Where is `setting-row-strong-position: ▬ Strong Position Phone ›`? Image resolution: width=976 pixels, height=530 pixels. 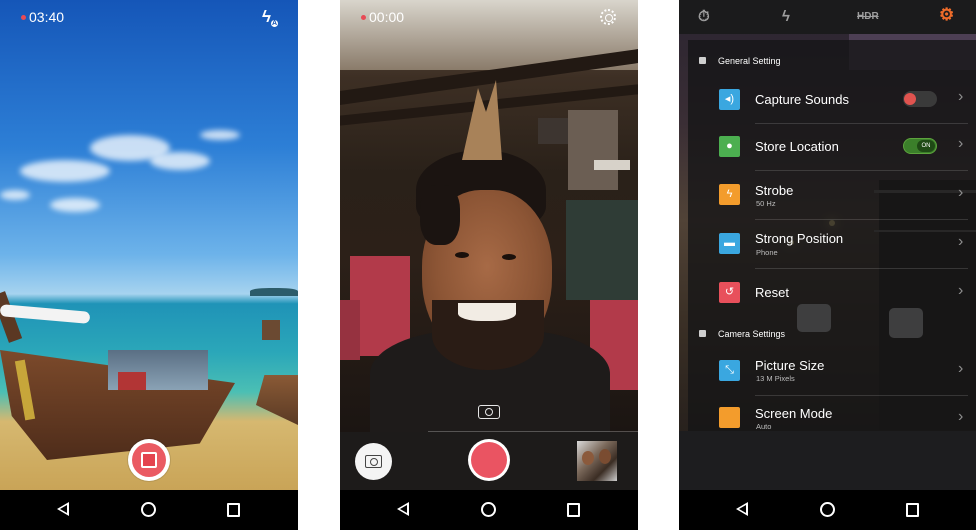 setting-row-strong-position: ▬ Strong Position Phone › is located at coordinates (832, 244).